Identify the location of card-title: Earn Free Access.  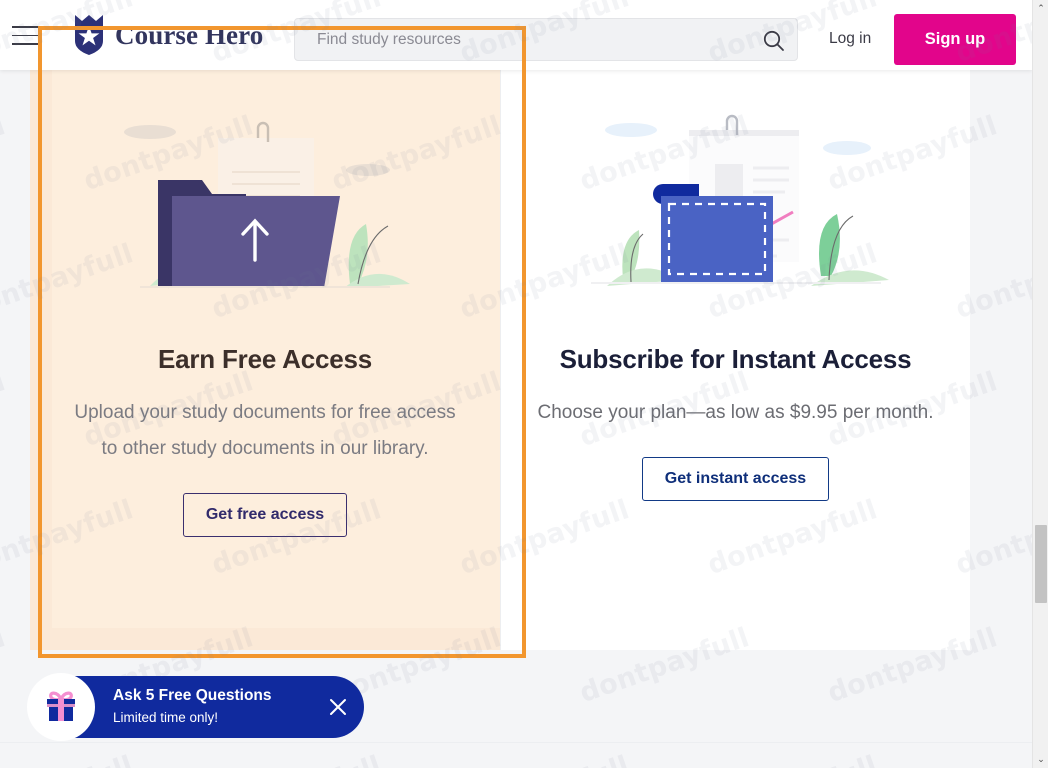
(265, 359).